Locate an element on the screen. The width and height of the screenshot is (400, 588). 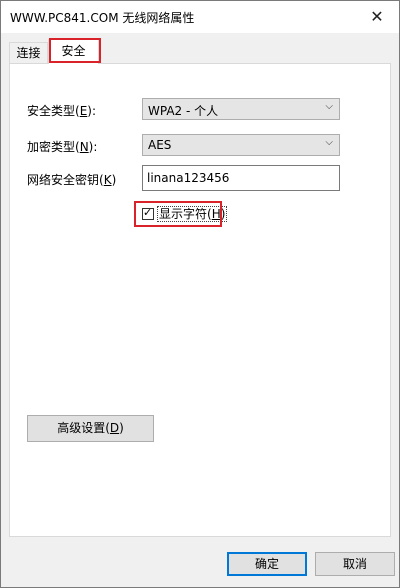
security-type-label: 安全类型(E): is located at coordinates (62, 111).